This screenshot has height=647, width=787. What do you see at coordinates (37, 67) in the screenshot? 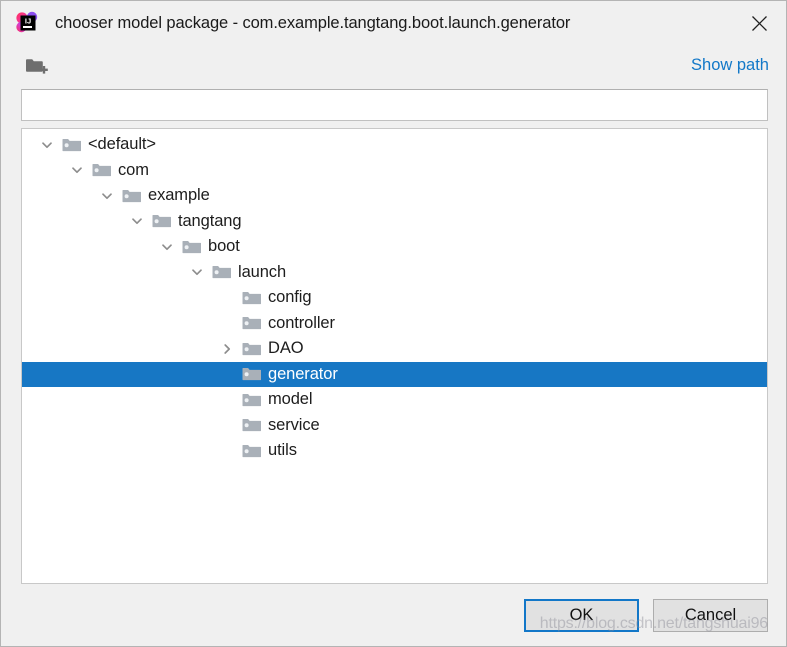
I see `new-folder-icon` at bounding box center [37, 67].